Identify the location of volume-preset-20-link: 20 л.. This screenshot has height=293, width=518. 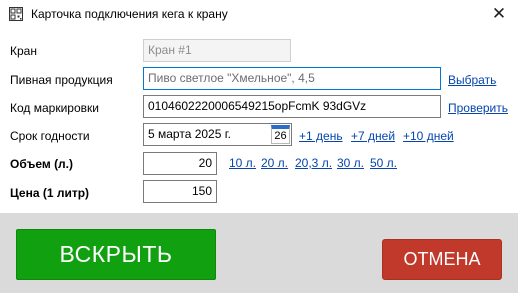
(274, 163).